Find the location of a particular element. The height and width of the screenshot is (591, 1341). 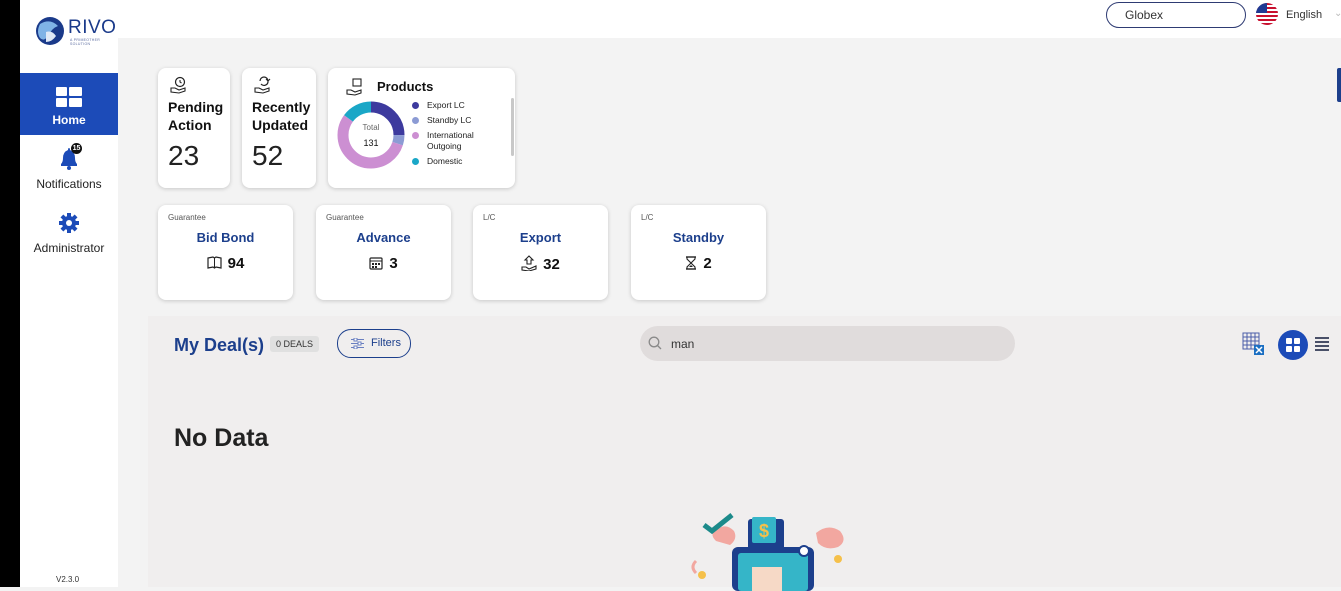

legend-item: Standby LC is located at coordinates (460, 120).